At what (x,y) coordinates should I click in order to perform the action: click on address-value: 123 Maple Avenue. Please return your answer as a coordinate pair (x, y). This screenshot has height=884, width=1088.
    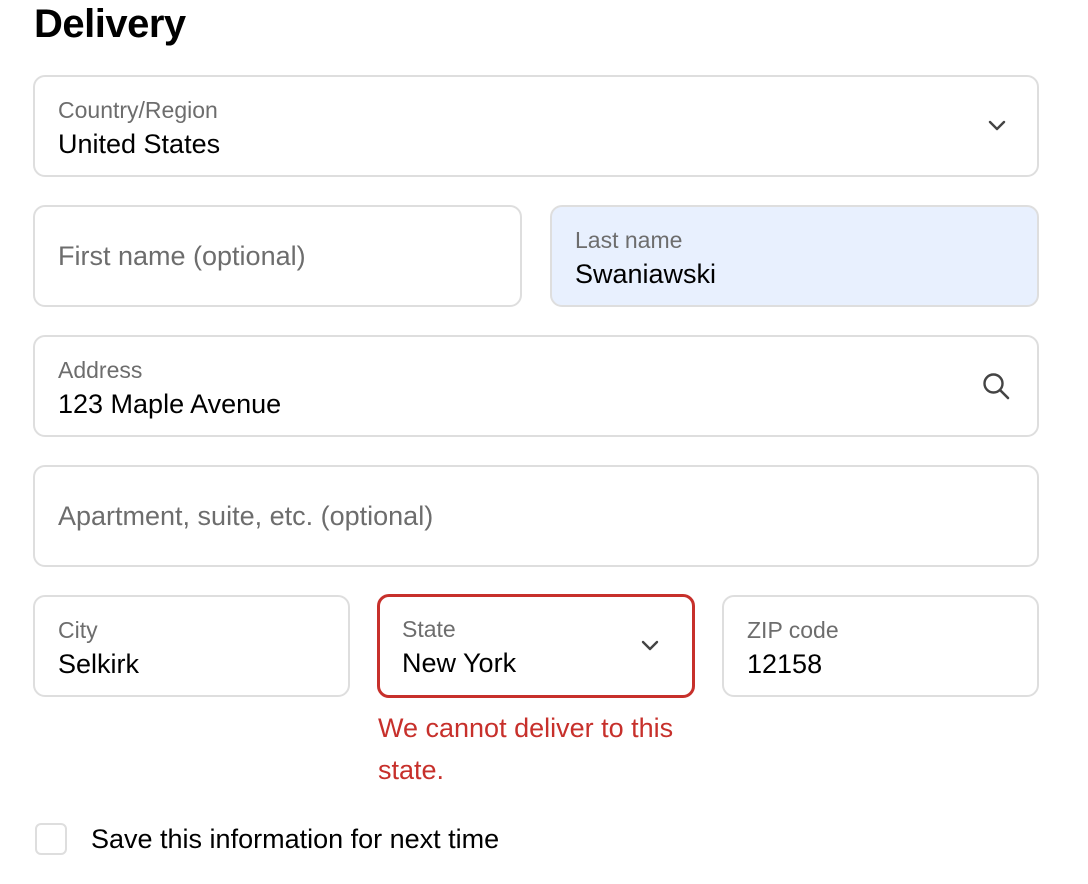
    Looking at the image, I should click on (170, 404).